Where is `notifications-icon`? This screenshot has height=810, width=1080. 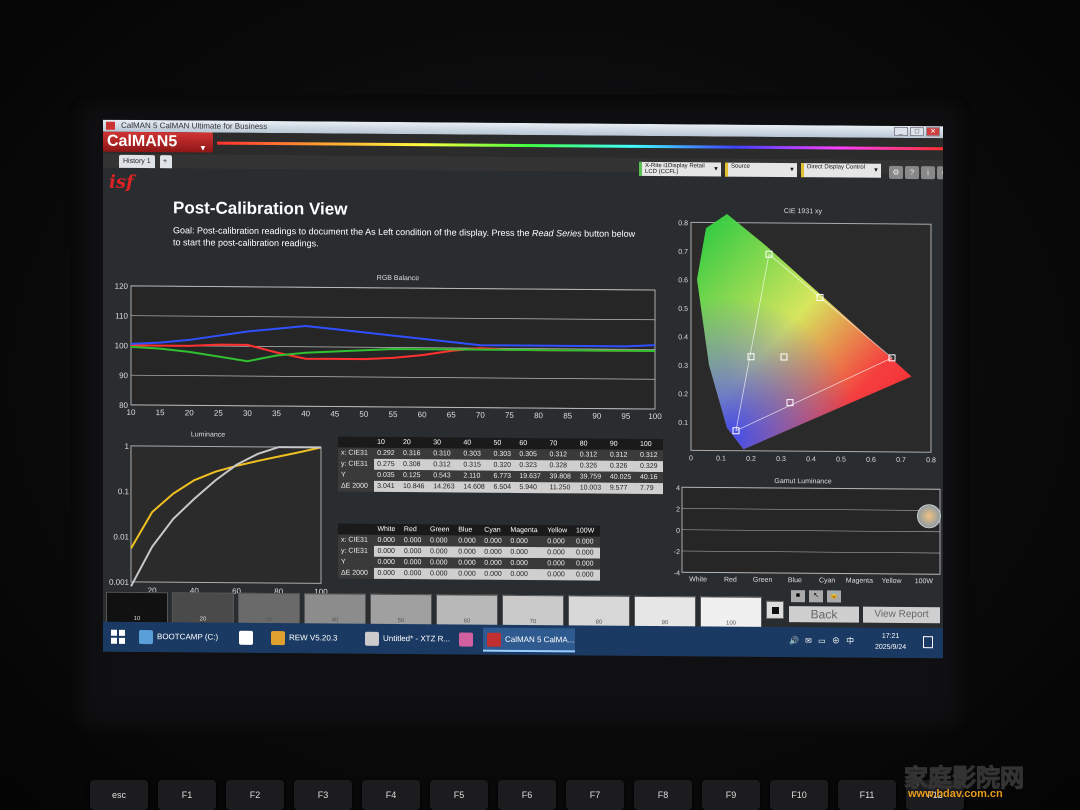
notifications-icon is located at coordinates (928, 642).